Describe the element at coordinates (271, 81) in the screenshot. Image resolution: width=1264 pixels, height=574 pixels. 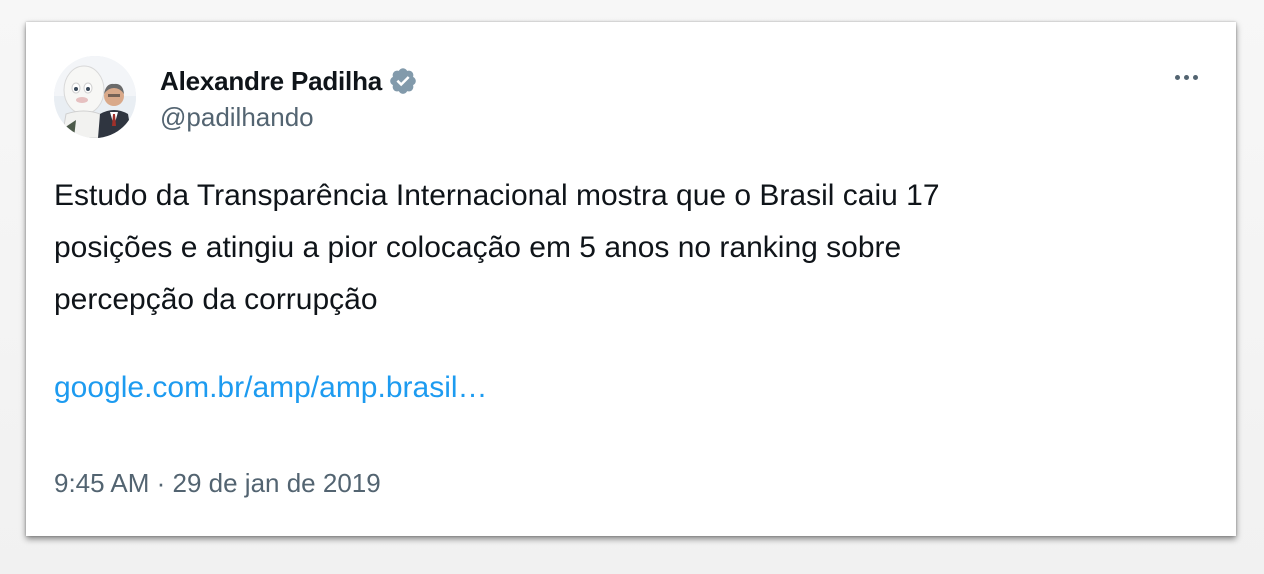
I see `author-name: Alexandre Padilha` at that location.